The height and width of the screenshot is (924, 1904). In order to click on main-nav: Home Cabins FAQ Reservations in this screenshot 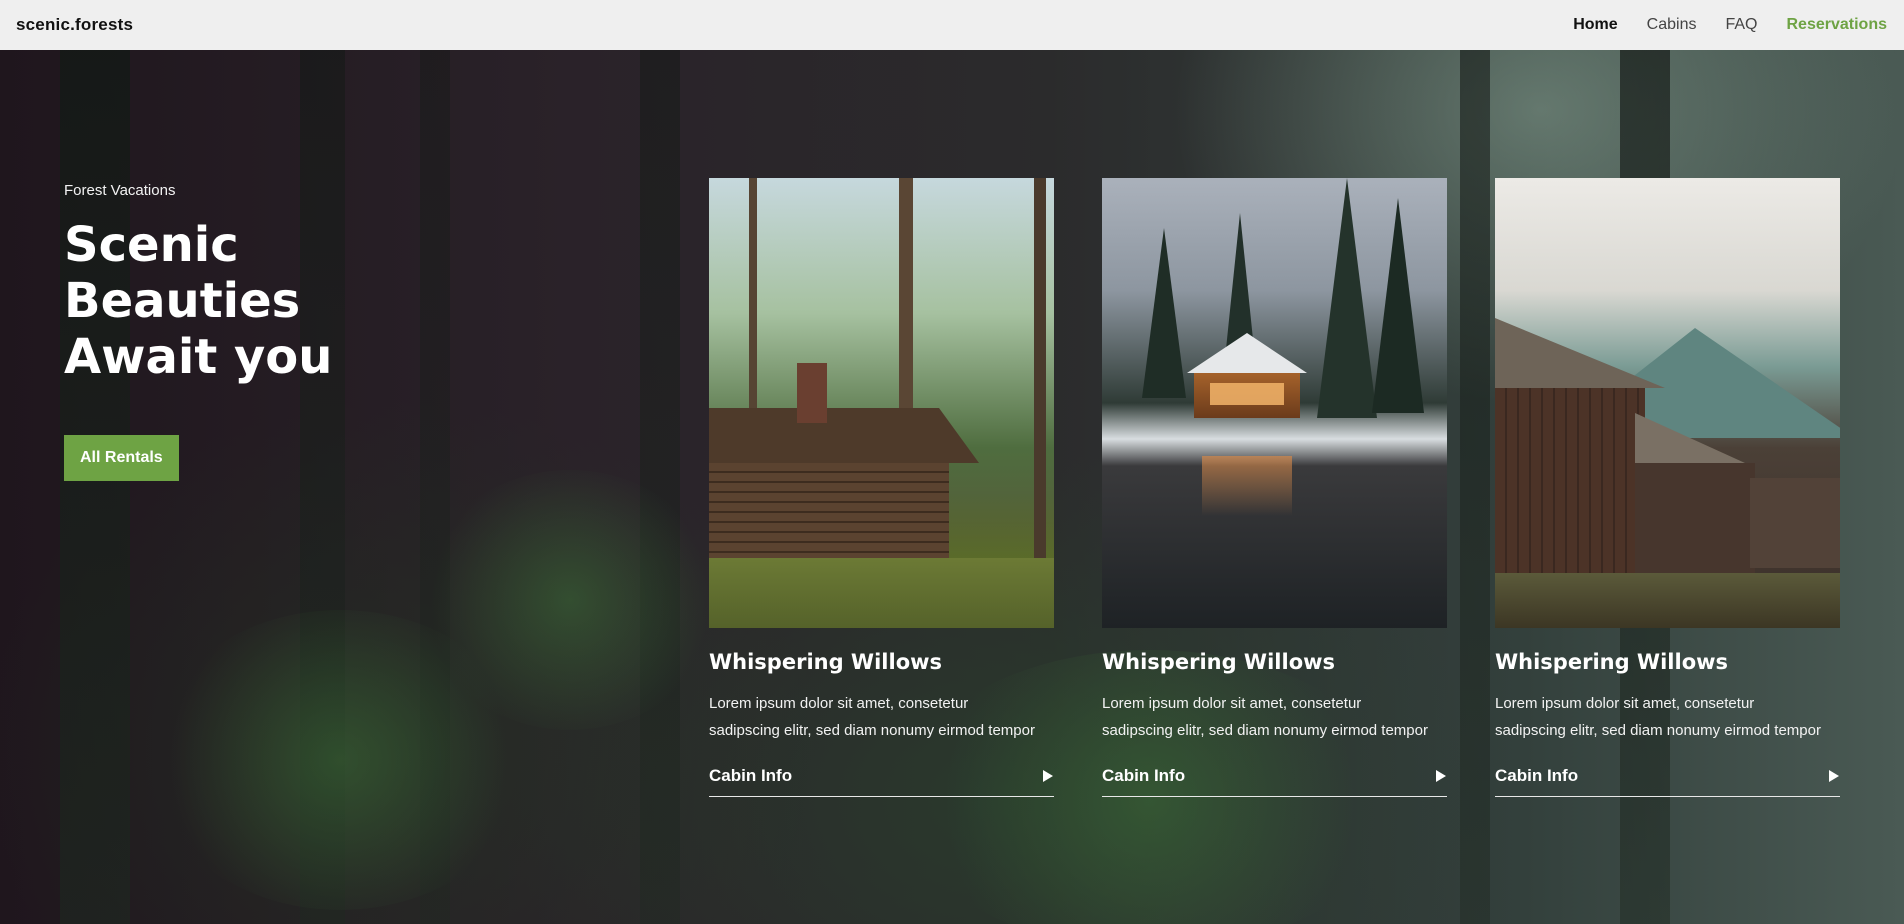, I will do `click(1730, 25)`.